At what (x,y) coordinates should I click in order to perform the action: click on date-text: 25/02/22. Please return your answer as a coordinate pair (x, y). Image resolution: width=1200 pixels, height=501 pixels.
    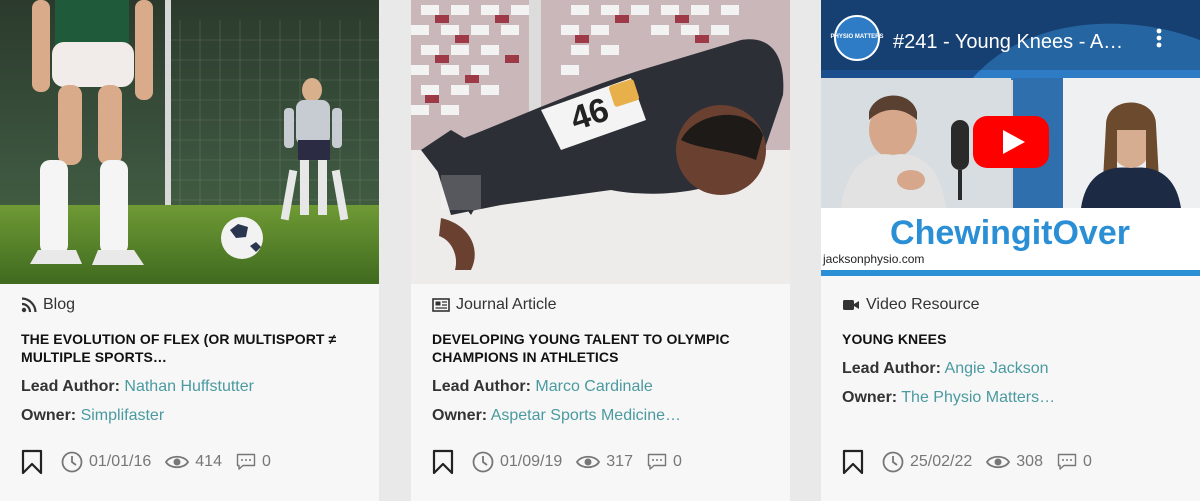
    Looking at the image, I should click on (941, 461).